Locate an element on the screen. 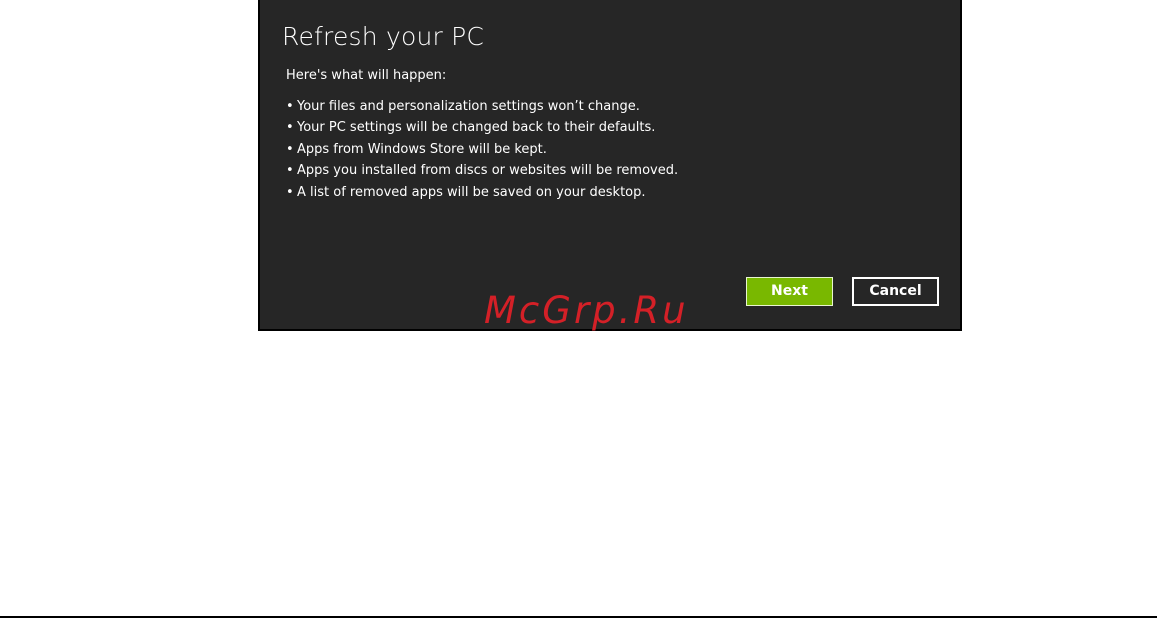 This screenshot has width=1157, height=620. watermark: McGrp.Ru is located at coordinates (586, 310).